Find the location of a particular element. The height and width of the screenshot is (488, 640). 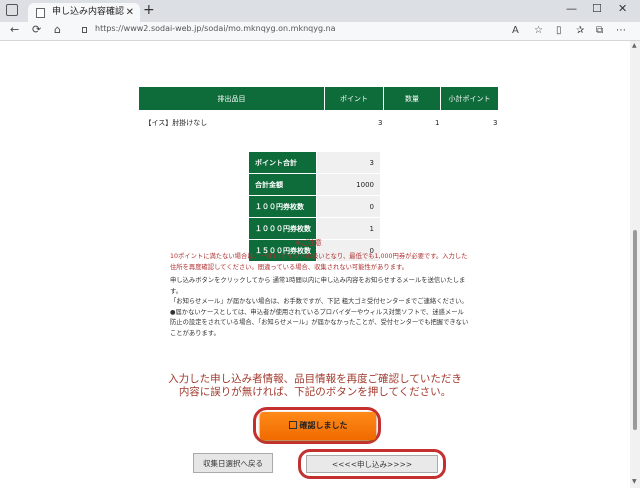

item-qty: 1 is located at coordinates (437, 122).